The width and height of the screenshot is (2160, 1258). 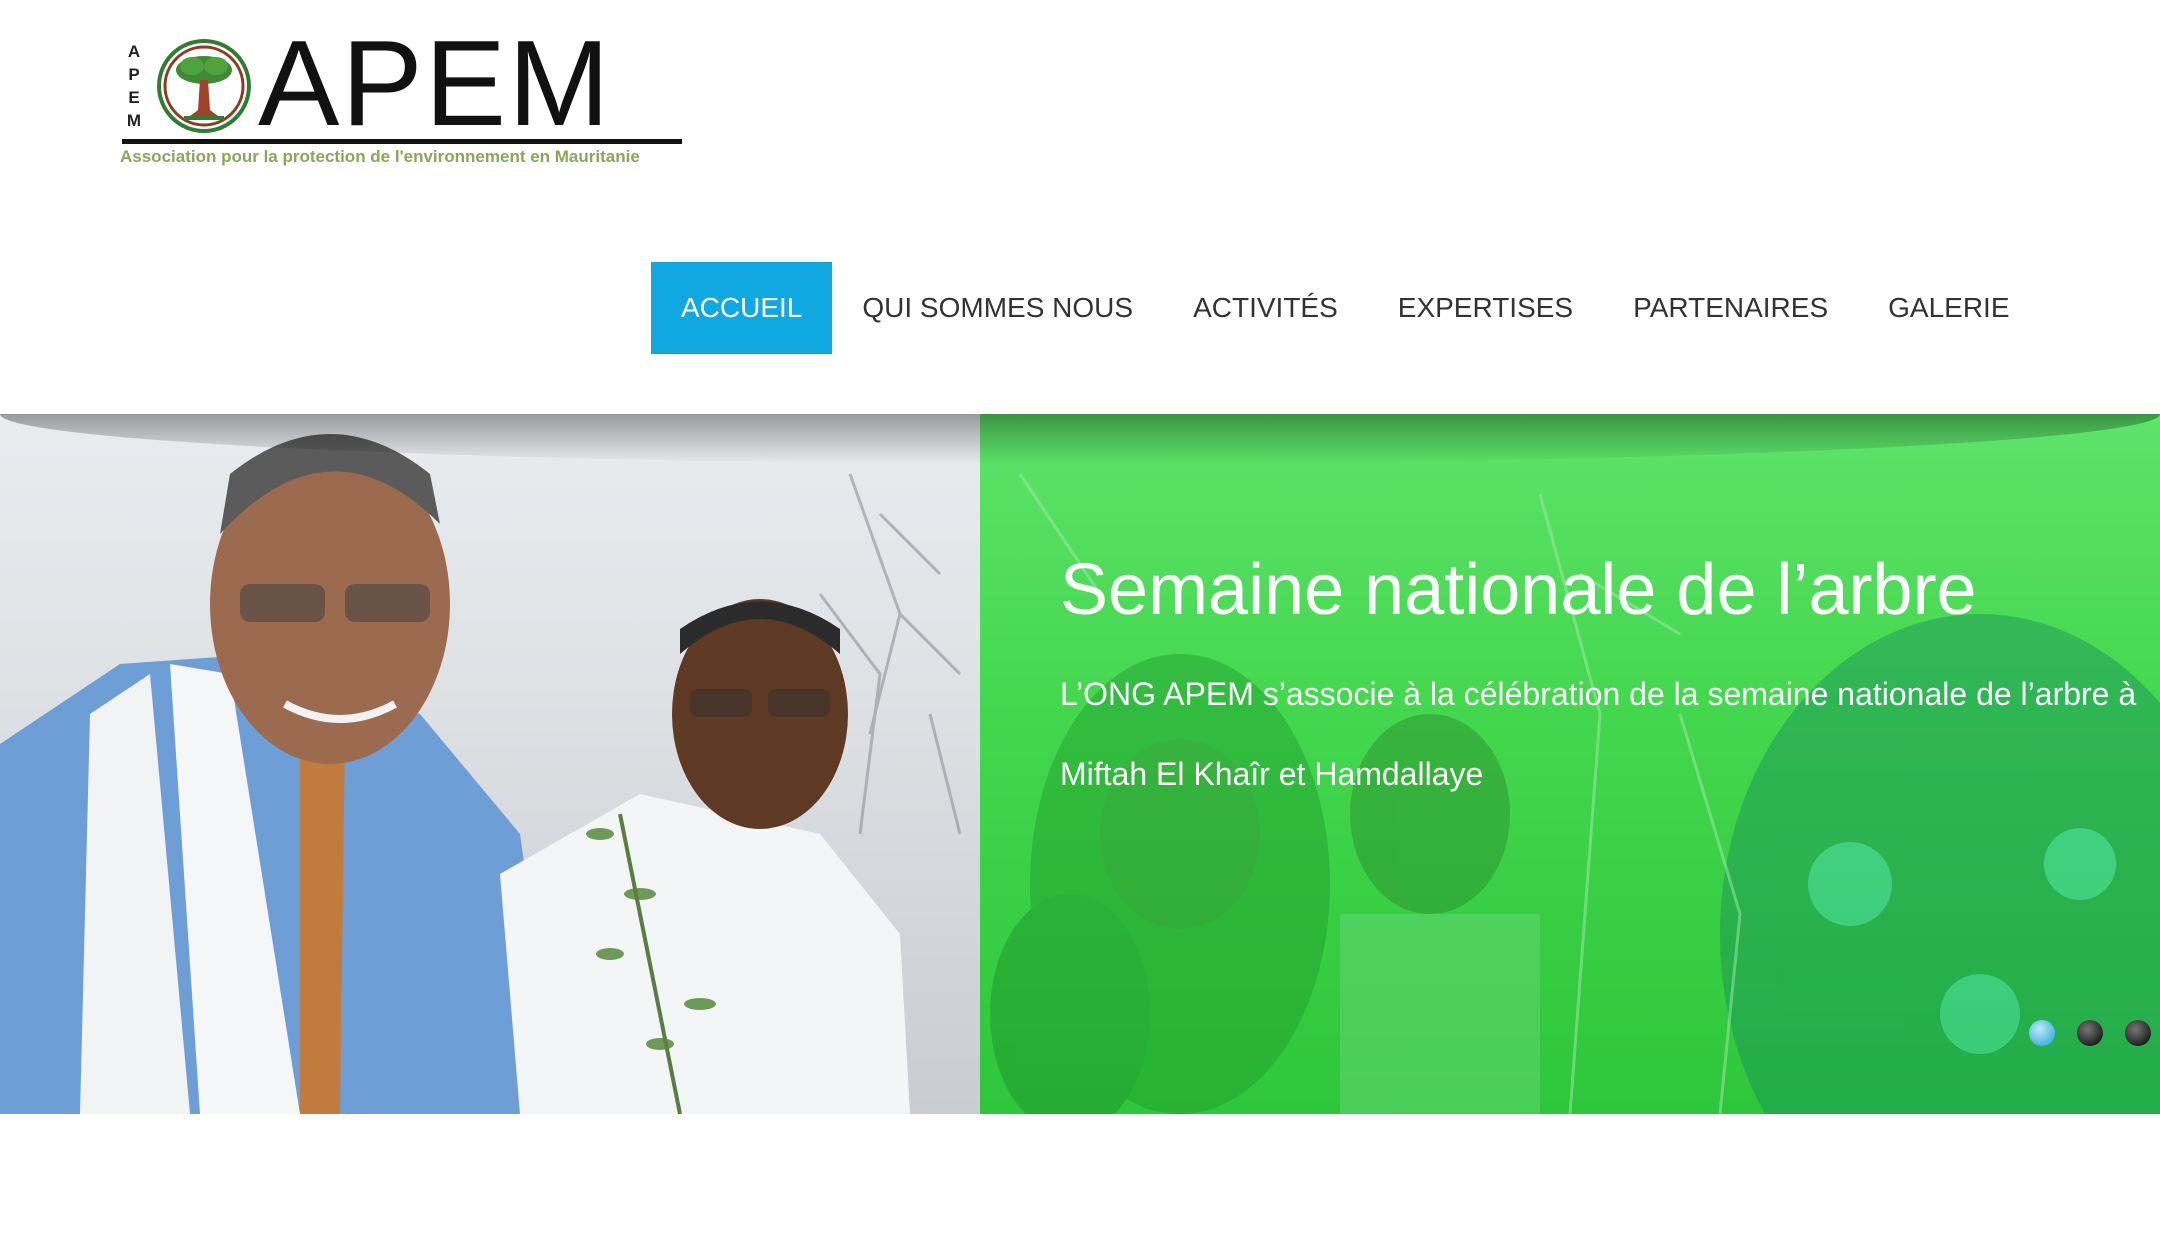 What do you see at coordinates (134, 86) in the screenshot?
I see `logo-vertical-letters: A P E M` at bounding box center [134, 86].